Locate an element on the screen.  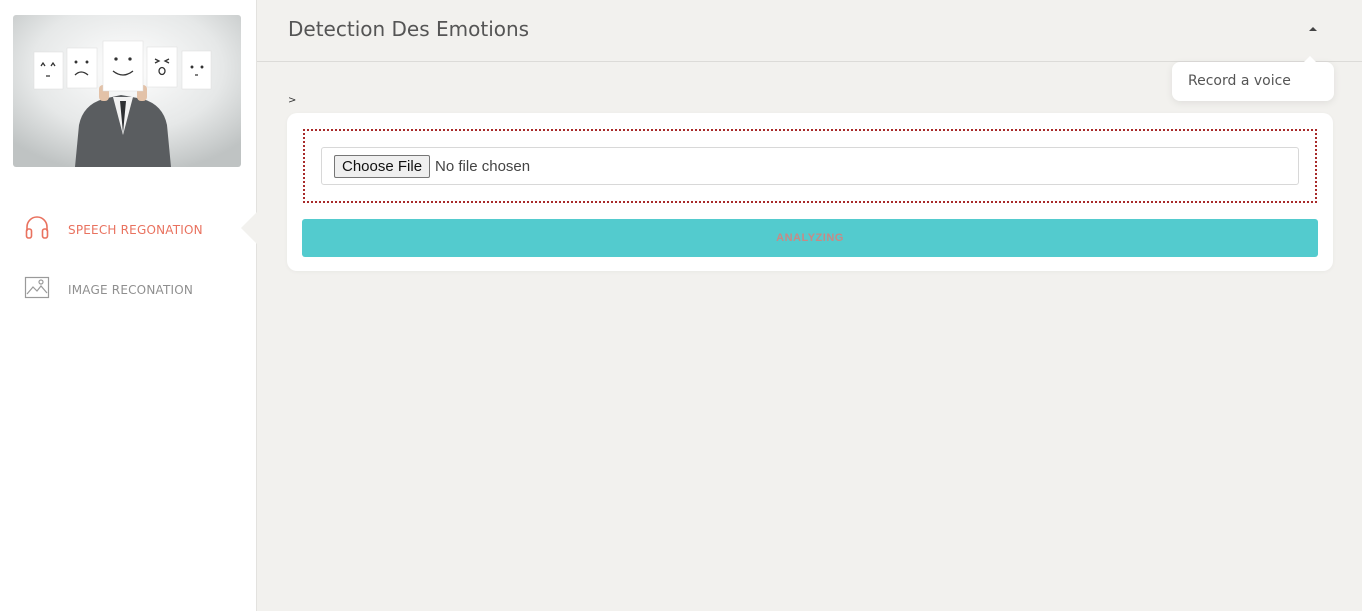
sidebar-item-image-reconation: IMAGE RECONATION is located at coordinates (108, 289).